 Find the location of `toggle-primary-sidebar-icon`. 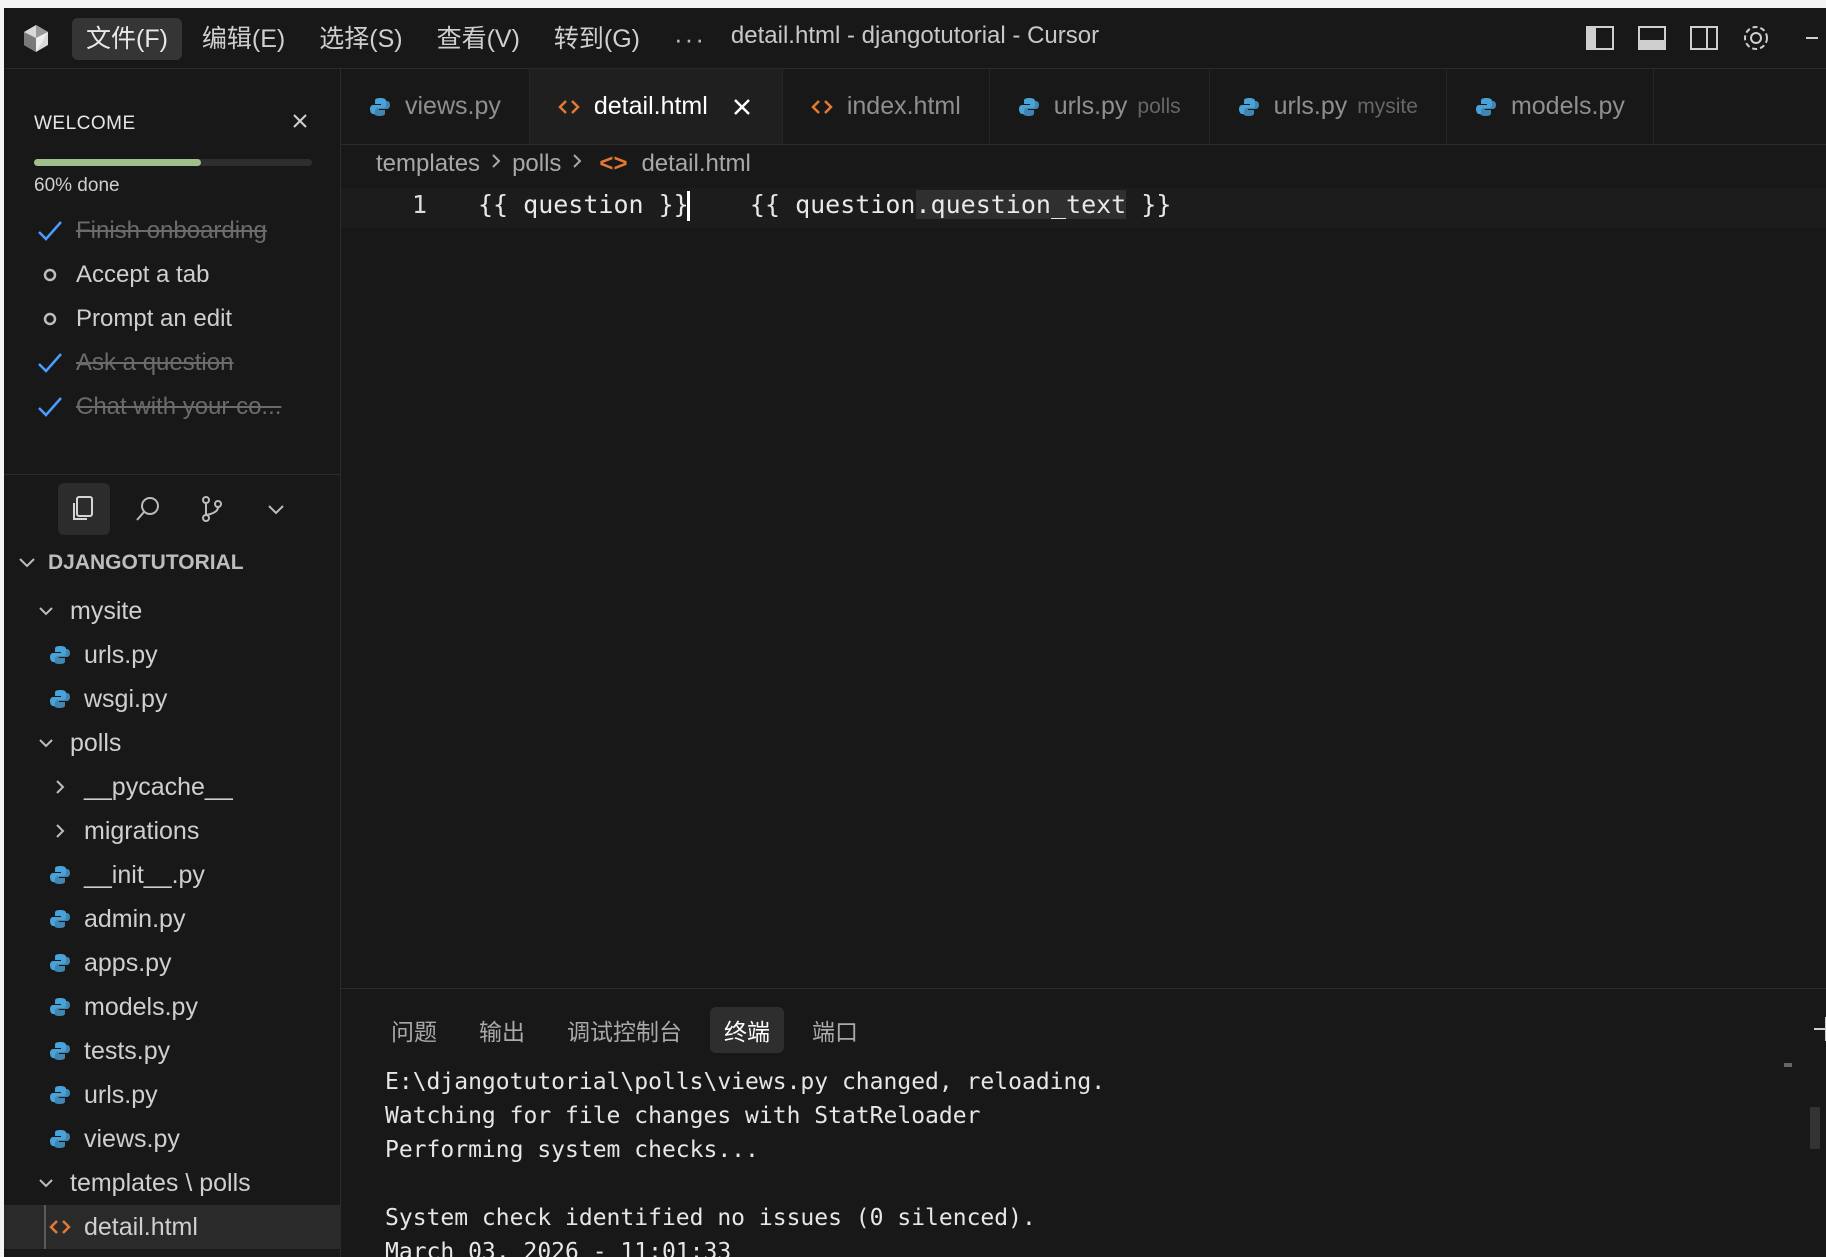

toggle-primary-sidebar-icon is located at coordinates (1600, 38).